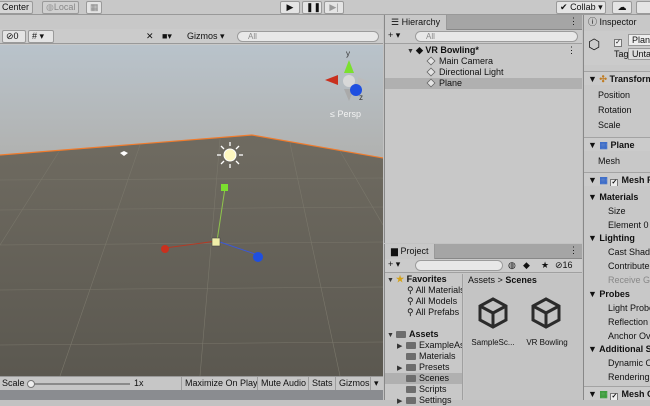 The height and width of the screenshot is (406, 650). What do you see at coordinates (619, 41) in the screenshot?
I see `active-toggle: ✓` at bounding box center [619, 41].